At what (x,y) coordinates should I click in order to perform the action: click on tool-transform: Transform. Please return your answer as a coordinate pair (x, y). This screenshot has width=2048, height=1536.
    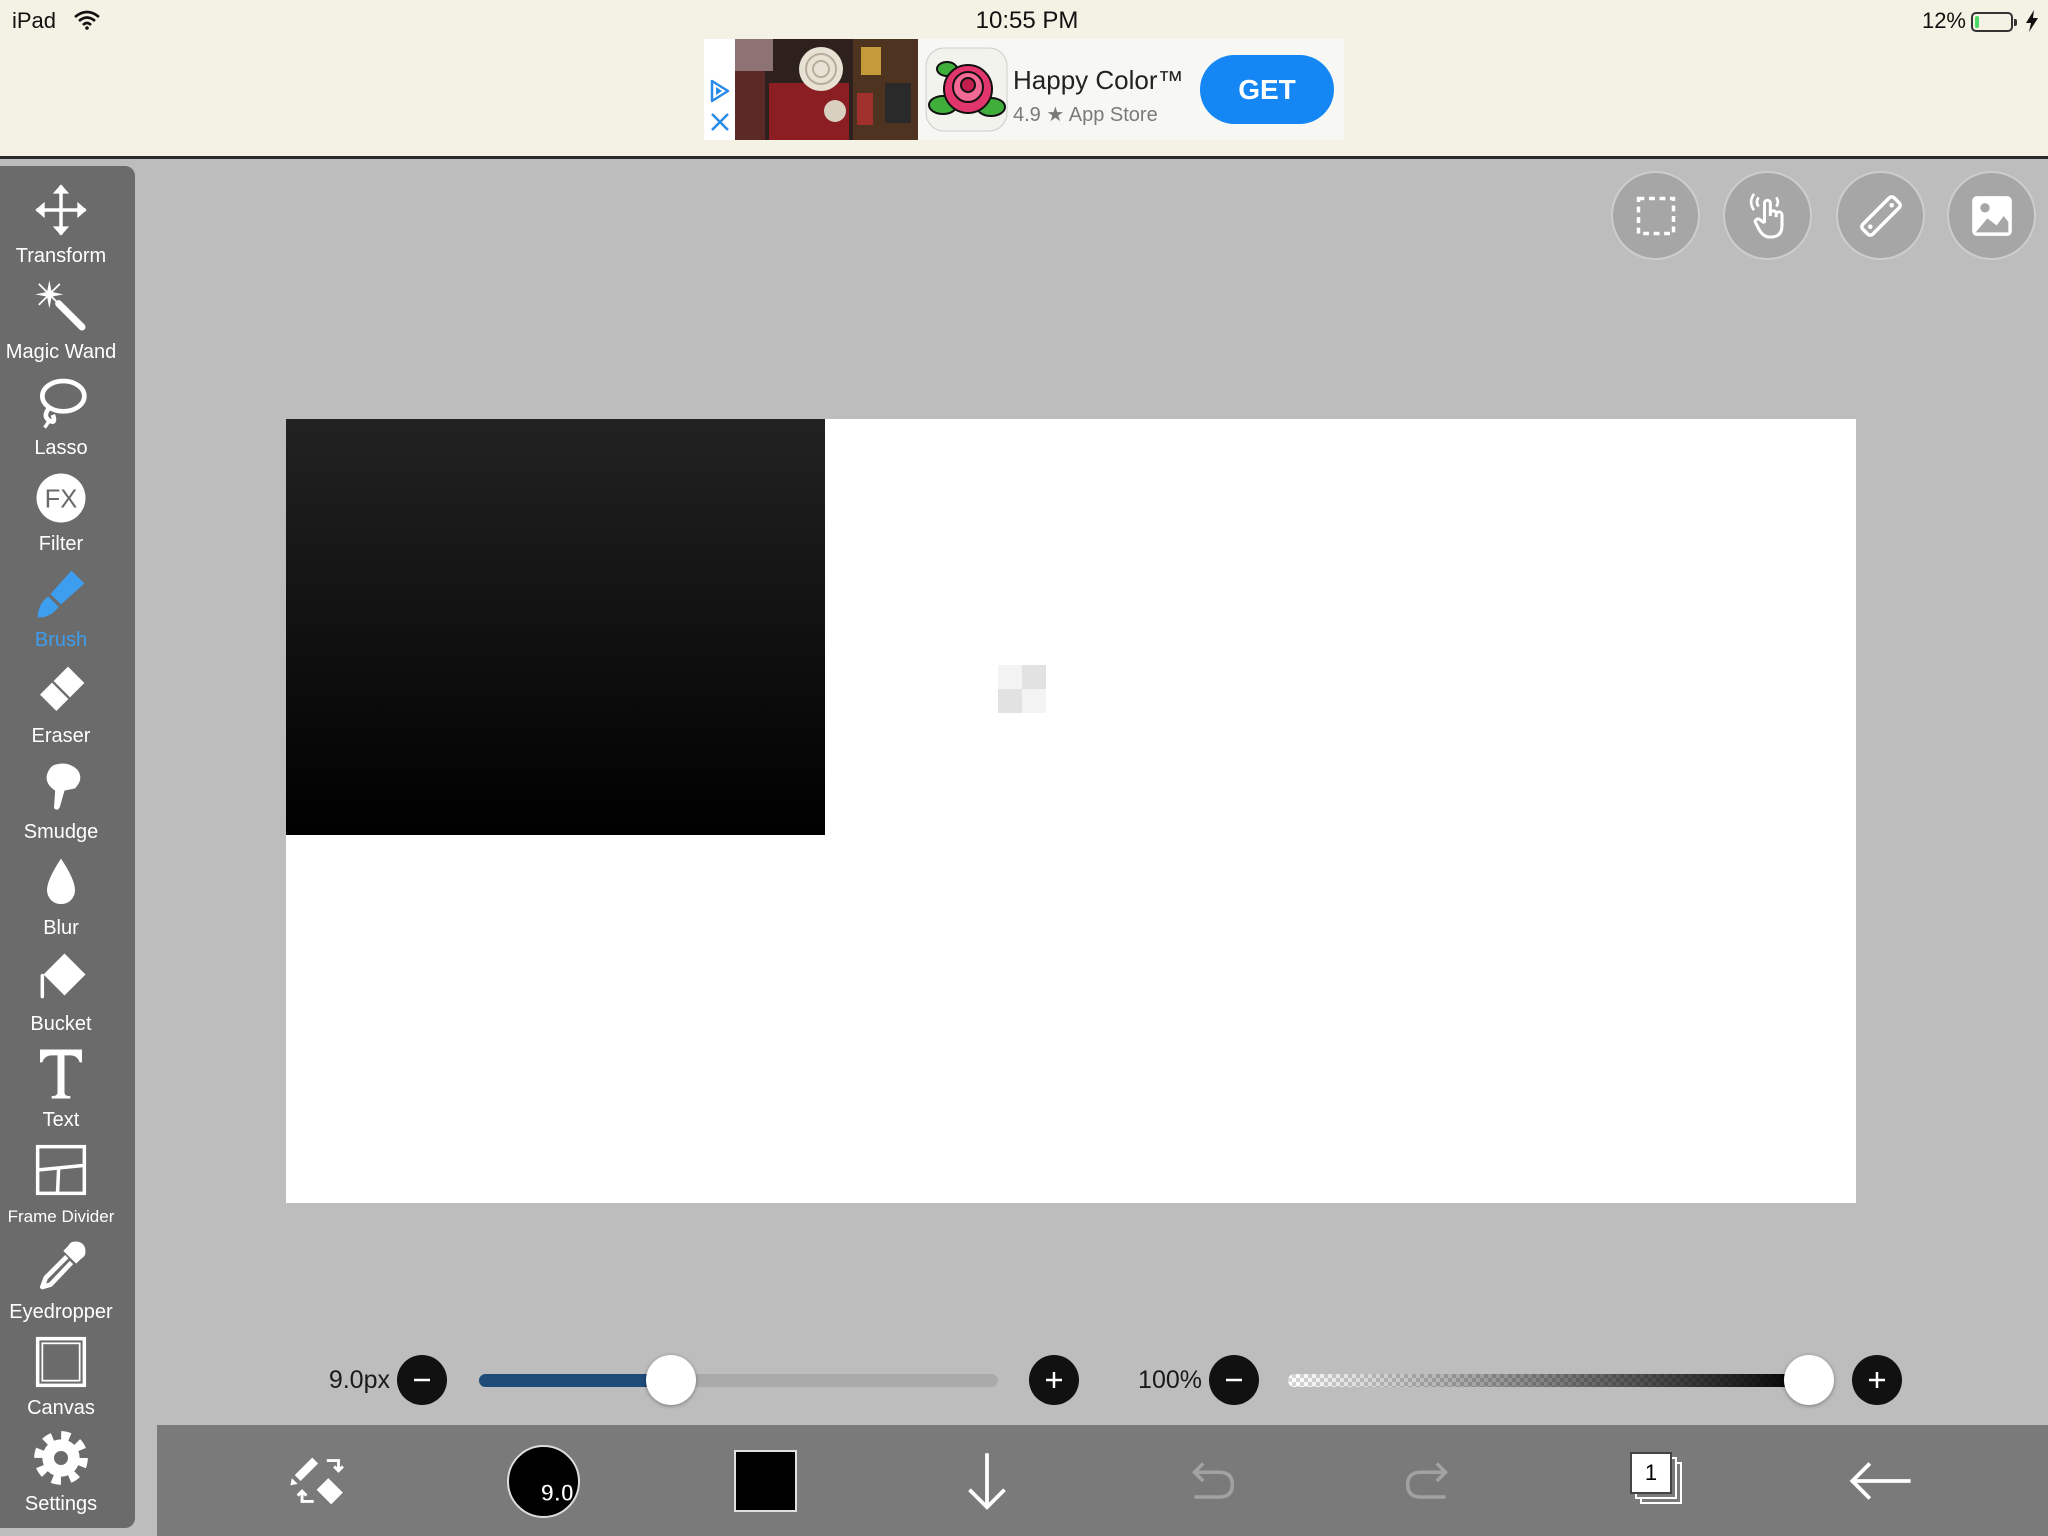
    Looking at the image, I should click on (61, 216).